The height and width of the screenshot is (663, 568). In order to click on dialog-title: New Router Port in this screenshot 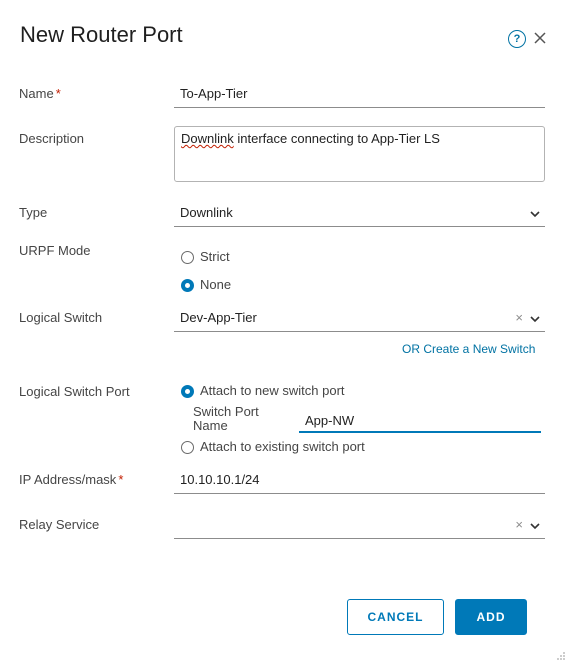, I will do `click(101, 34)`.